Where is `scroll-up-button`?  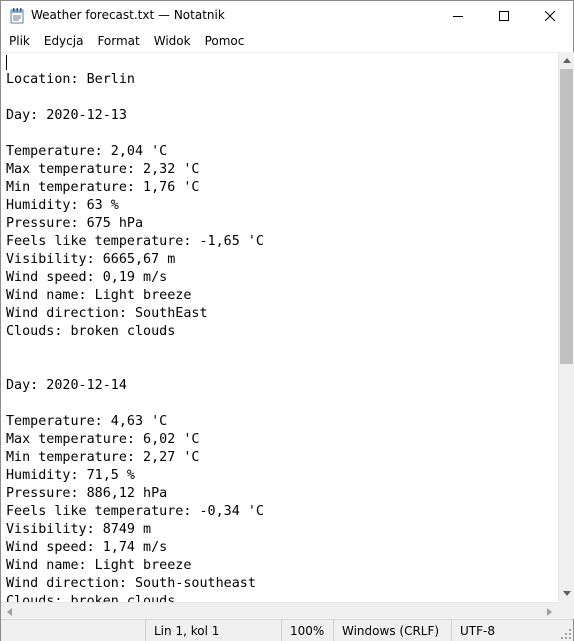
scroll-up-button is located at coordinates (566, 60).